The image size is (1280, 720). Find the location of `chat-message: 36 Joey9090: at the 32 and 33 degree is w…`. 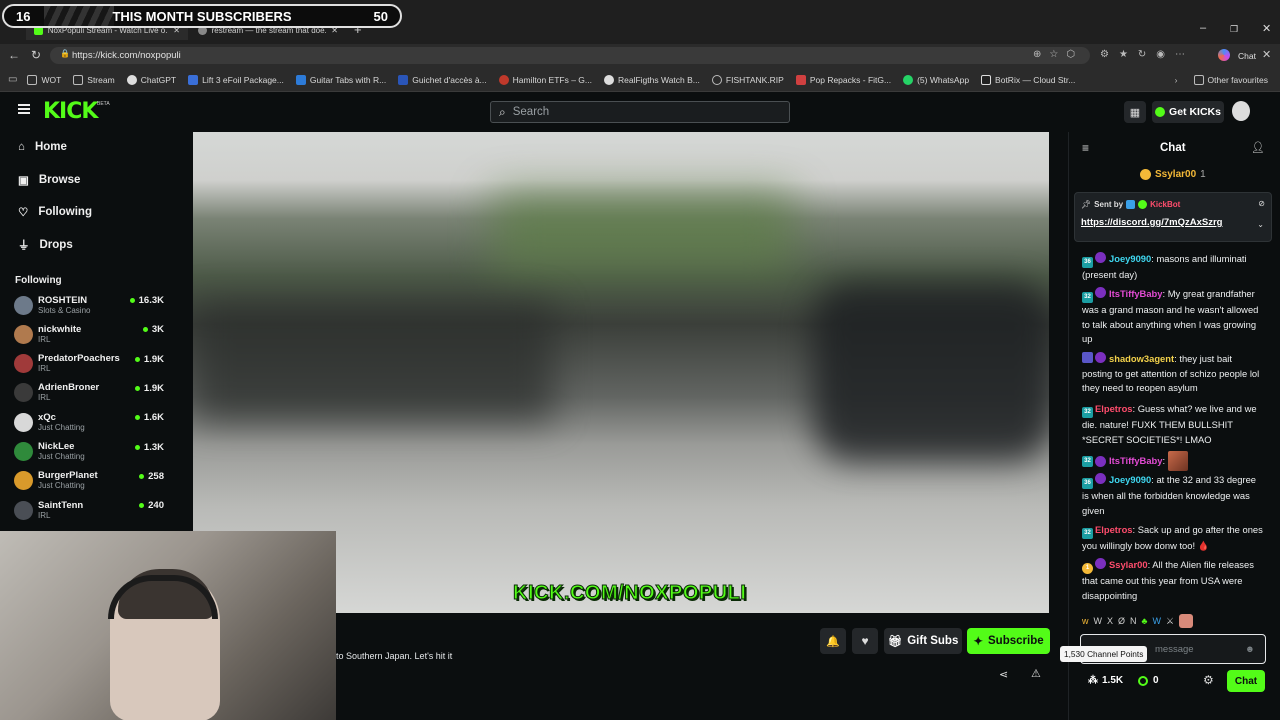

chat-message: 36 Joey9090: at the 32 and 33 degree is w… is located at coordinates (1169, 494).